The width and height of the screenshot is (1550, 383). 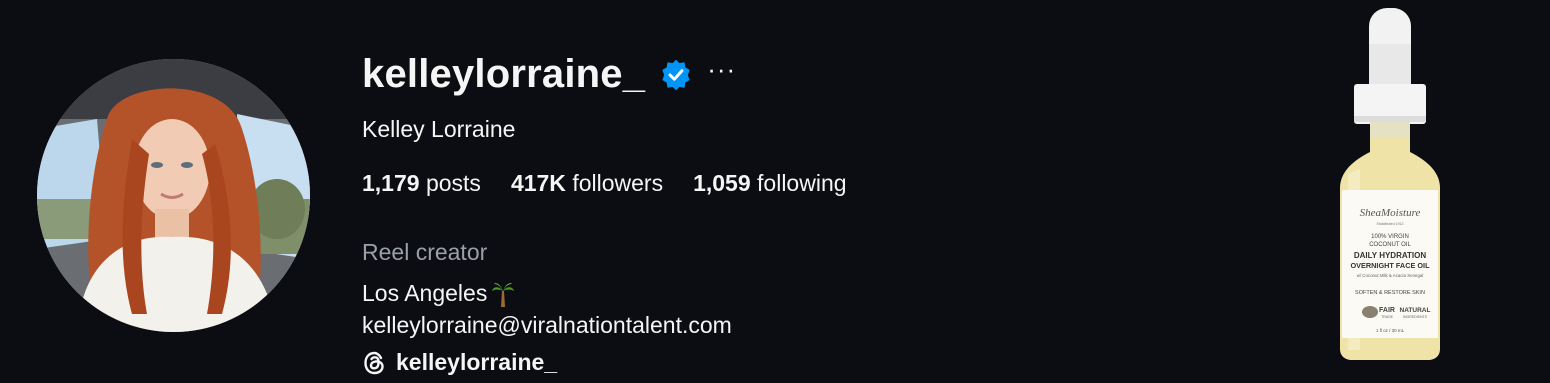 What do you see at coordinates (391, 183) in the screenshot?
I see `posts-count: 1,179` at bounding box center [391, 183].